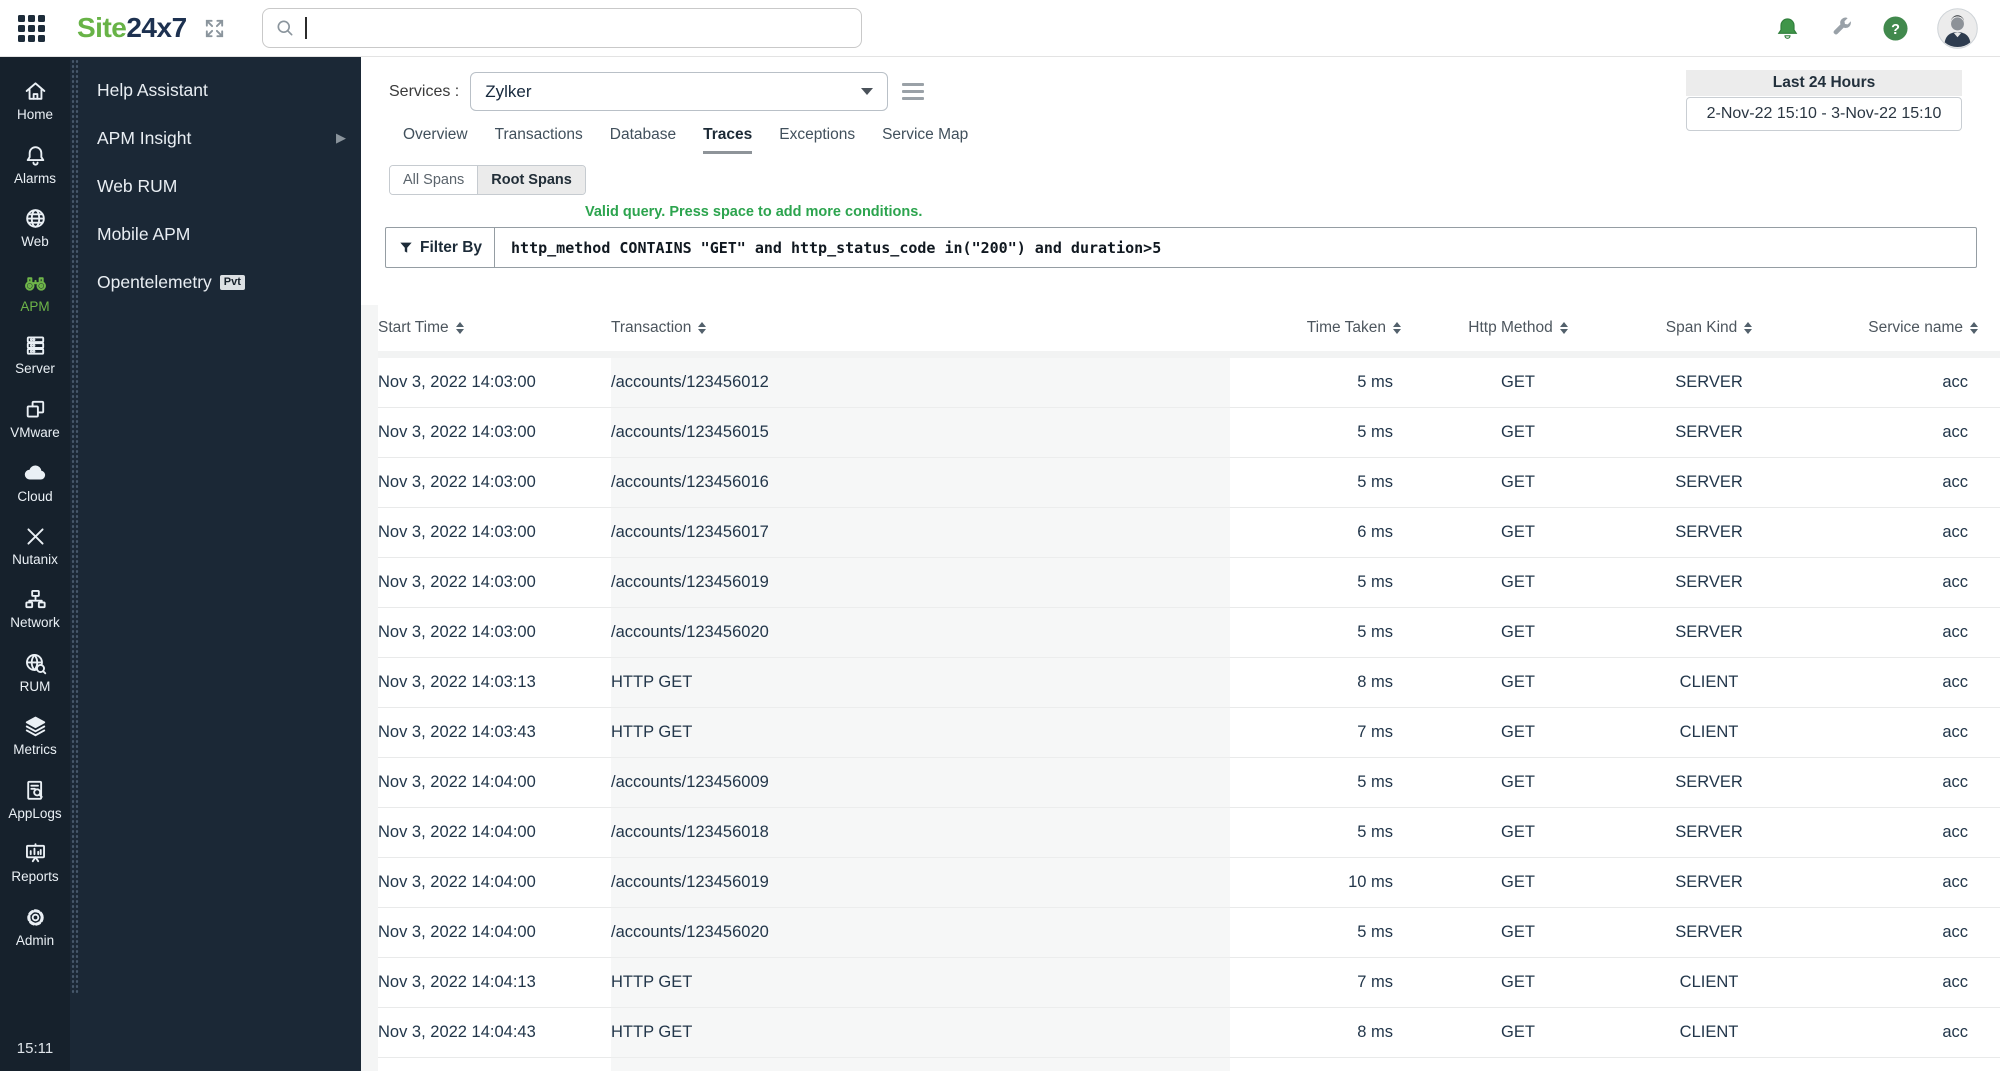 The image size is (2000, 1071). What do you see at coordinates (215, 138) in the screenshot?
I see `panel-item-apm-insight: APM Insight ▶` at bounding box center [215, 138].